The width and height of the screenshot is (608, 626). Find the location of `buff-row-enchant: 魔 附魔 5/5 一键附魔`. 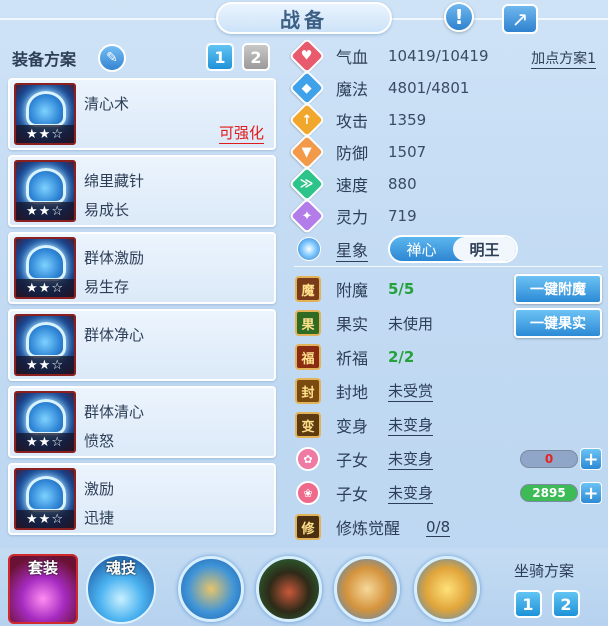

buff-row-enchant: 魔 附魔 5/5 一键附魔 is located at coordinates (447, 289).